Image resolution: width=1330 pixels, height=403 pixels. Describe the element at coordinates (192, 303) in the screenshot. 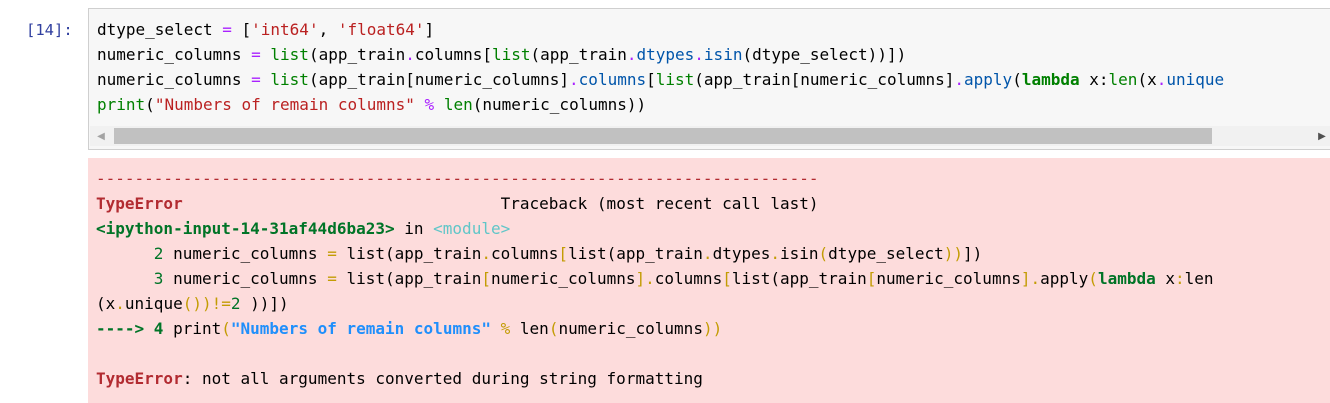

I see `traceback-line-3-continued: (x.unique())!=2 ))])` at that location.